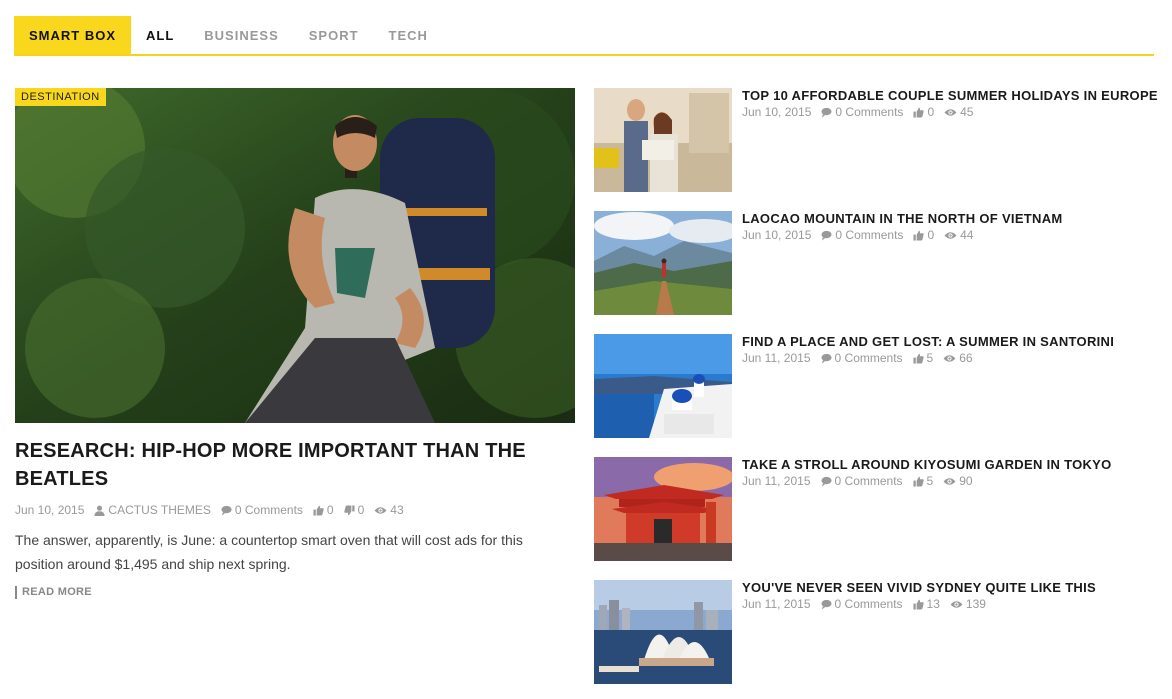 Image resolution: width=1172 pixels, height=699 pixels. I want to click on post-meta: Jun 10, 2015 0 Comments 0 45, so click(862, 112).